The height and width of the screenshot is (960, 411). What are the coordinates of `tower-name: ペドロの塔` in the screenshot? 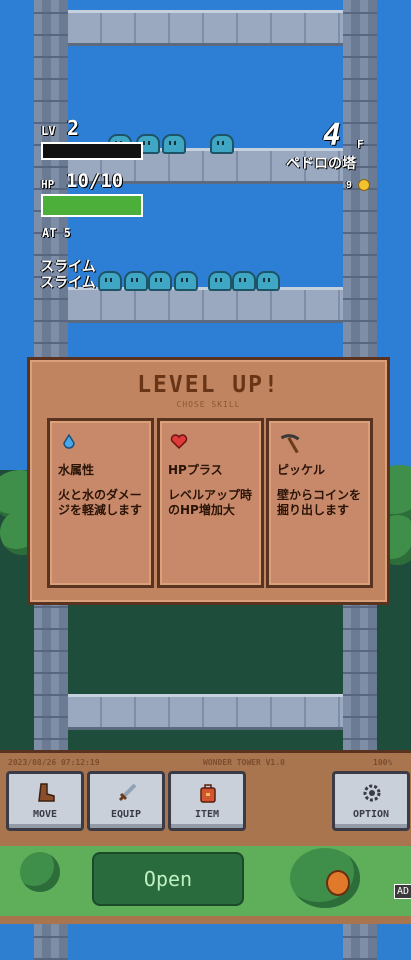 It's located at (321, 164).